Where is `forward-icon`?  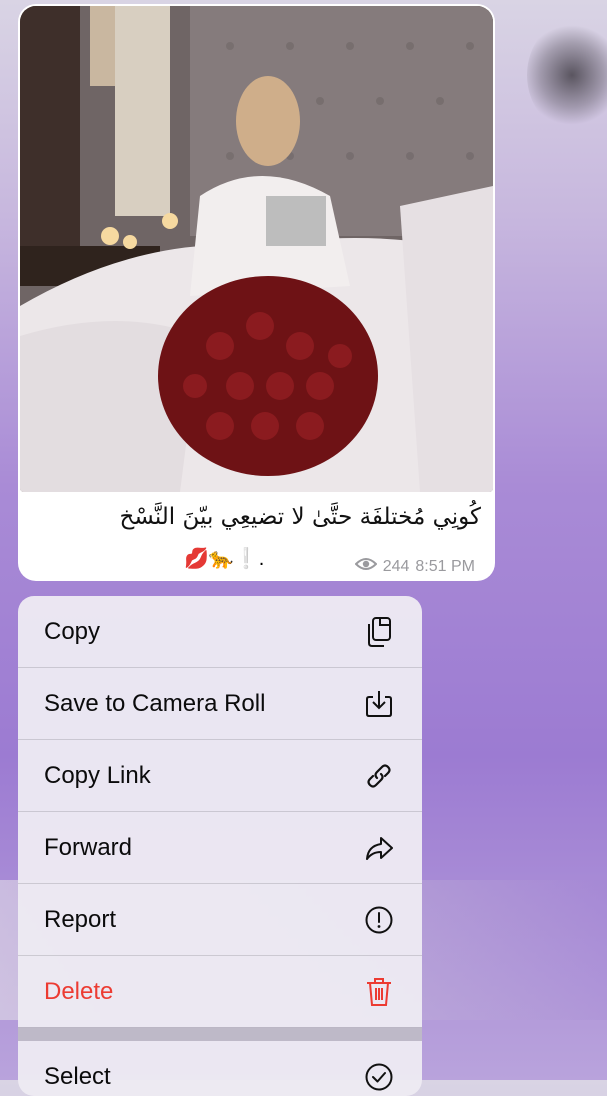
forward-icon is located at coordinates (379, 848).